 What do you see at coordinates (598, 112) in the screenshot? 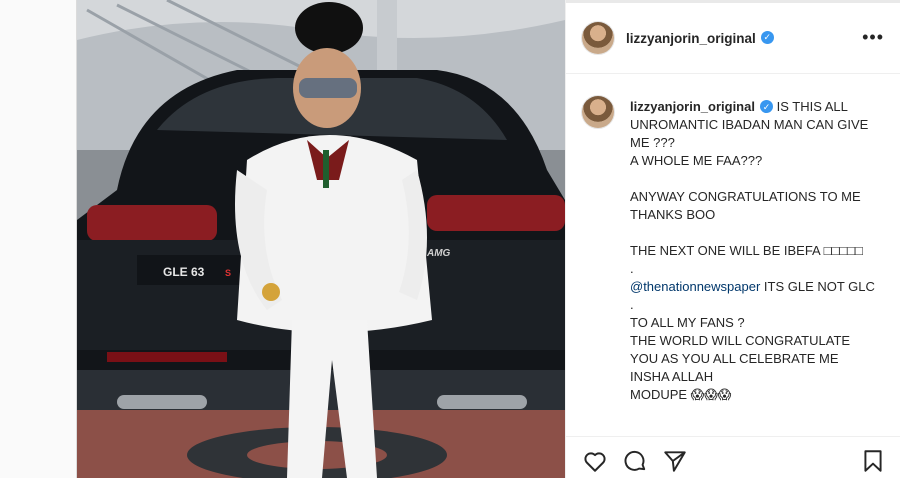
I see `caption-avatar` at bounding box center [598, 112].